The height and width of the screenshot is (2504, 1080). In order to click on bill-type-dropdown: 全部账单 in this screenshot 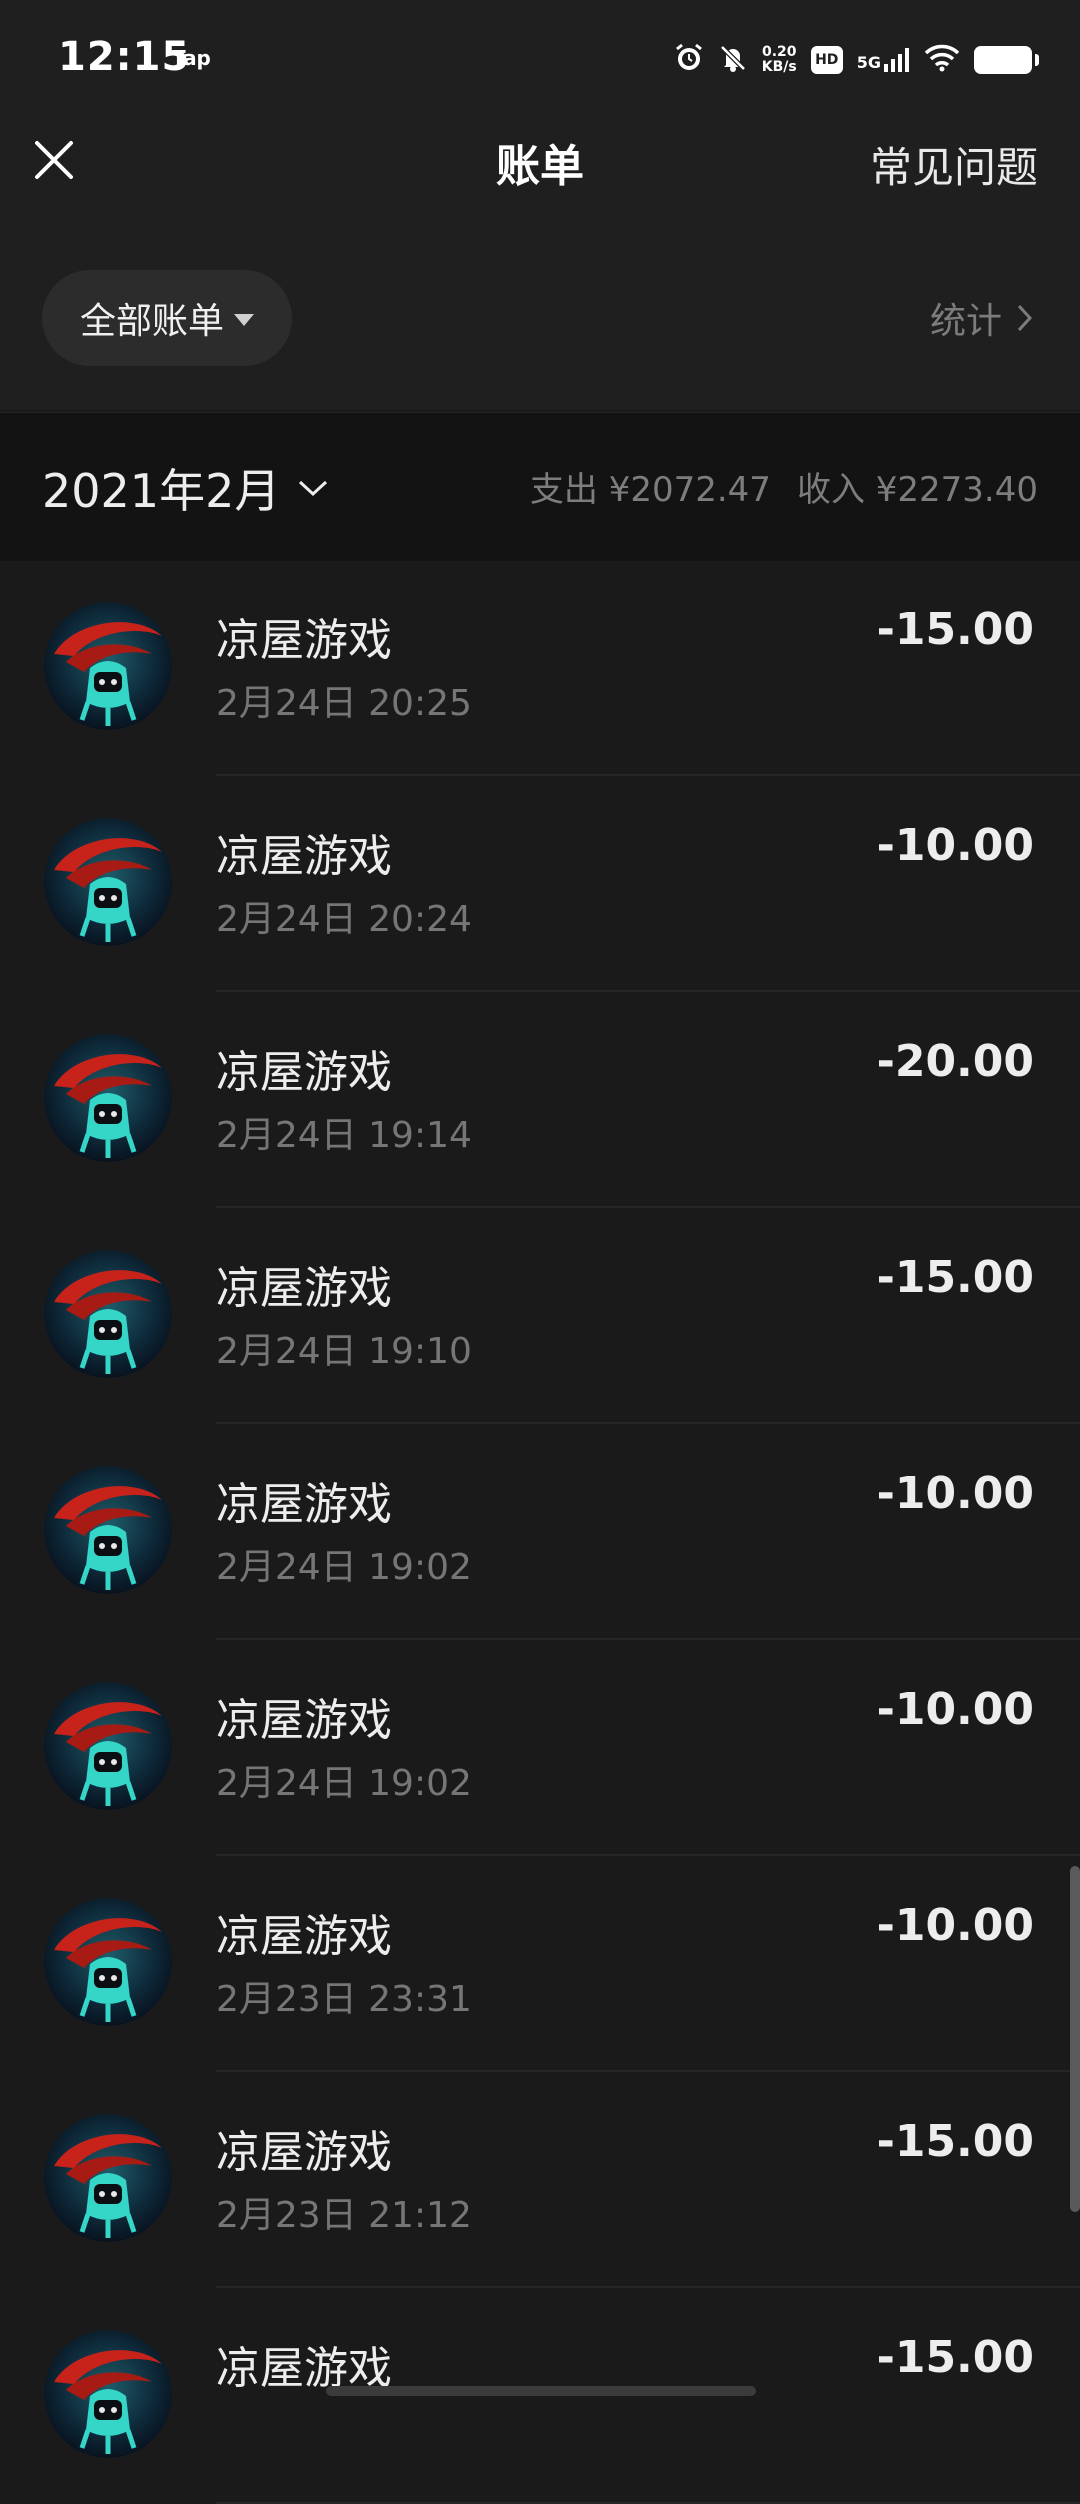, I will do `click(167, 318)`.